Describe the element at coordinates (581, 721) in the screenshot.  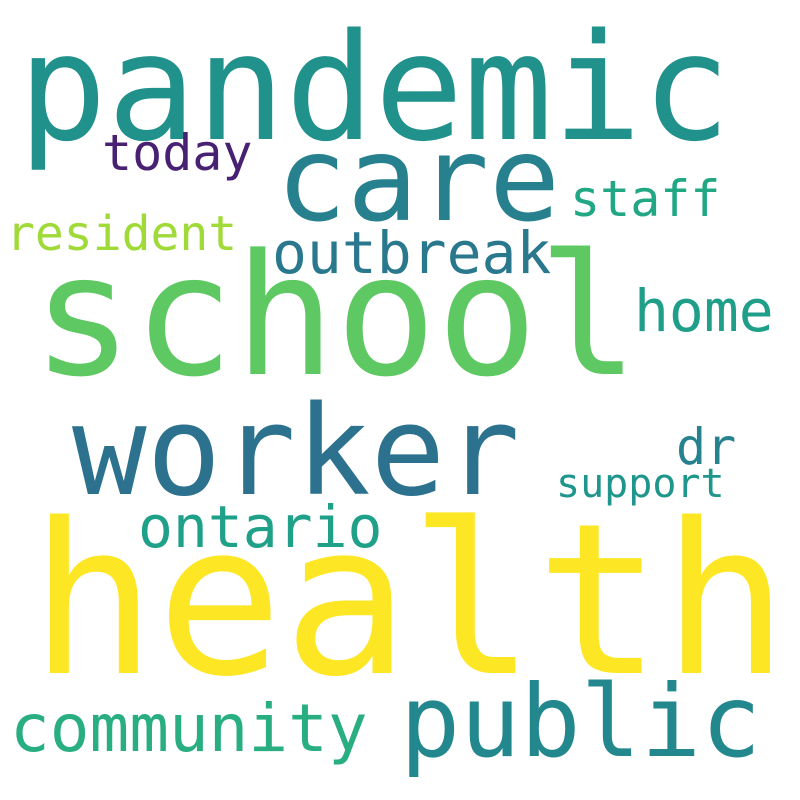
I see `word-public: public` at that location.